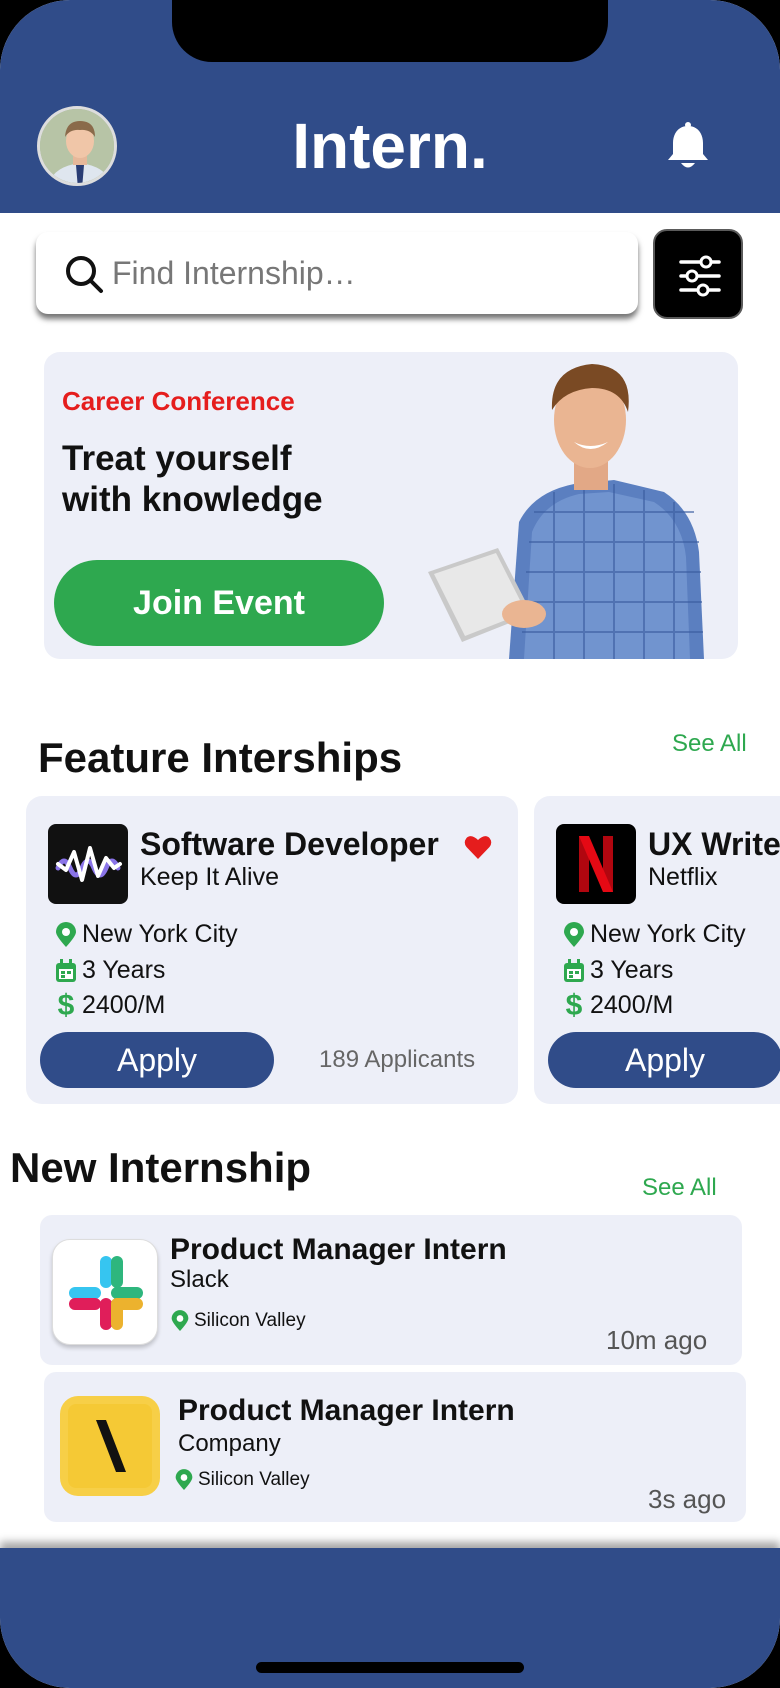 The height and width of the screenshot is (1688, 780). Describe the element at coordinates (110, 1446) in the screenshot. I see `backslash-logo-icon` at that location.